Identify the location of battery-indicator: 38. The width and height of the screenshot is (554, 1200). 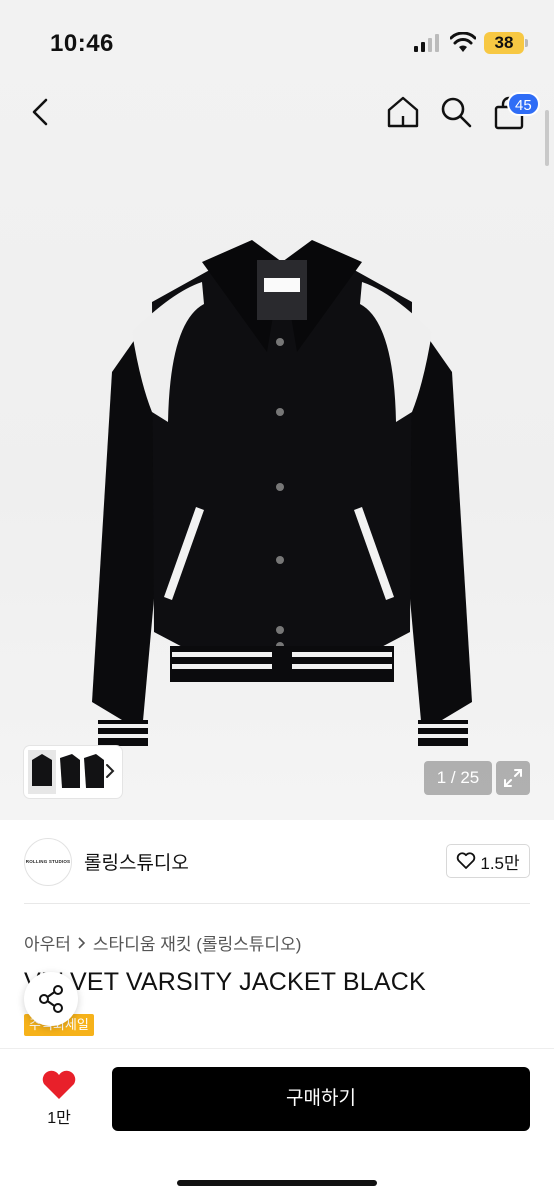
(504, 43).